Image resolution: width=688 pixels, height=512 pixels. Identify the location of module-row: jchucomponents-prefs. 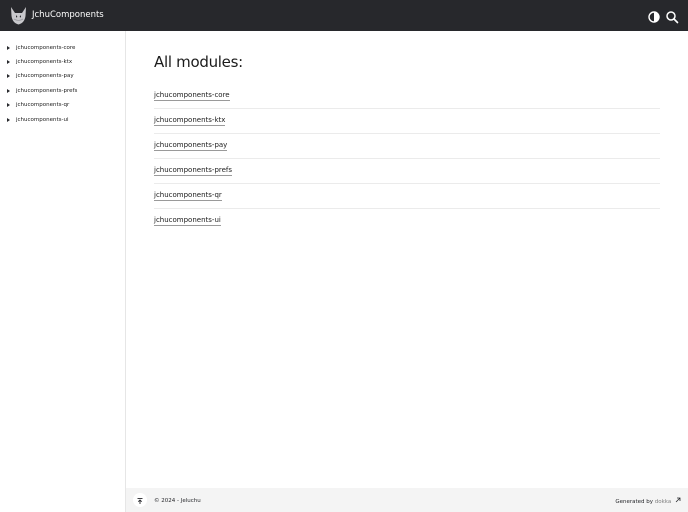
(407, 171).